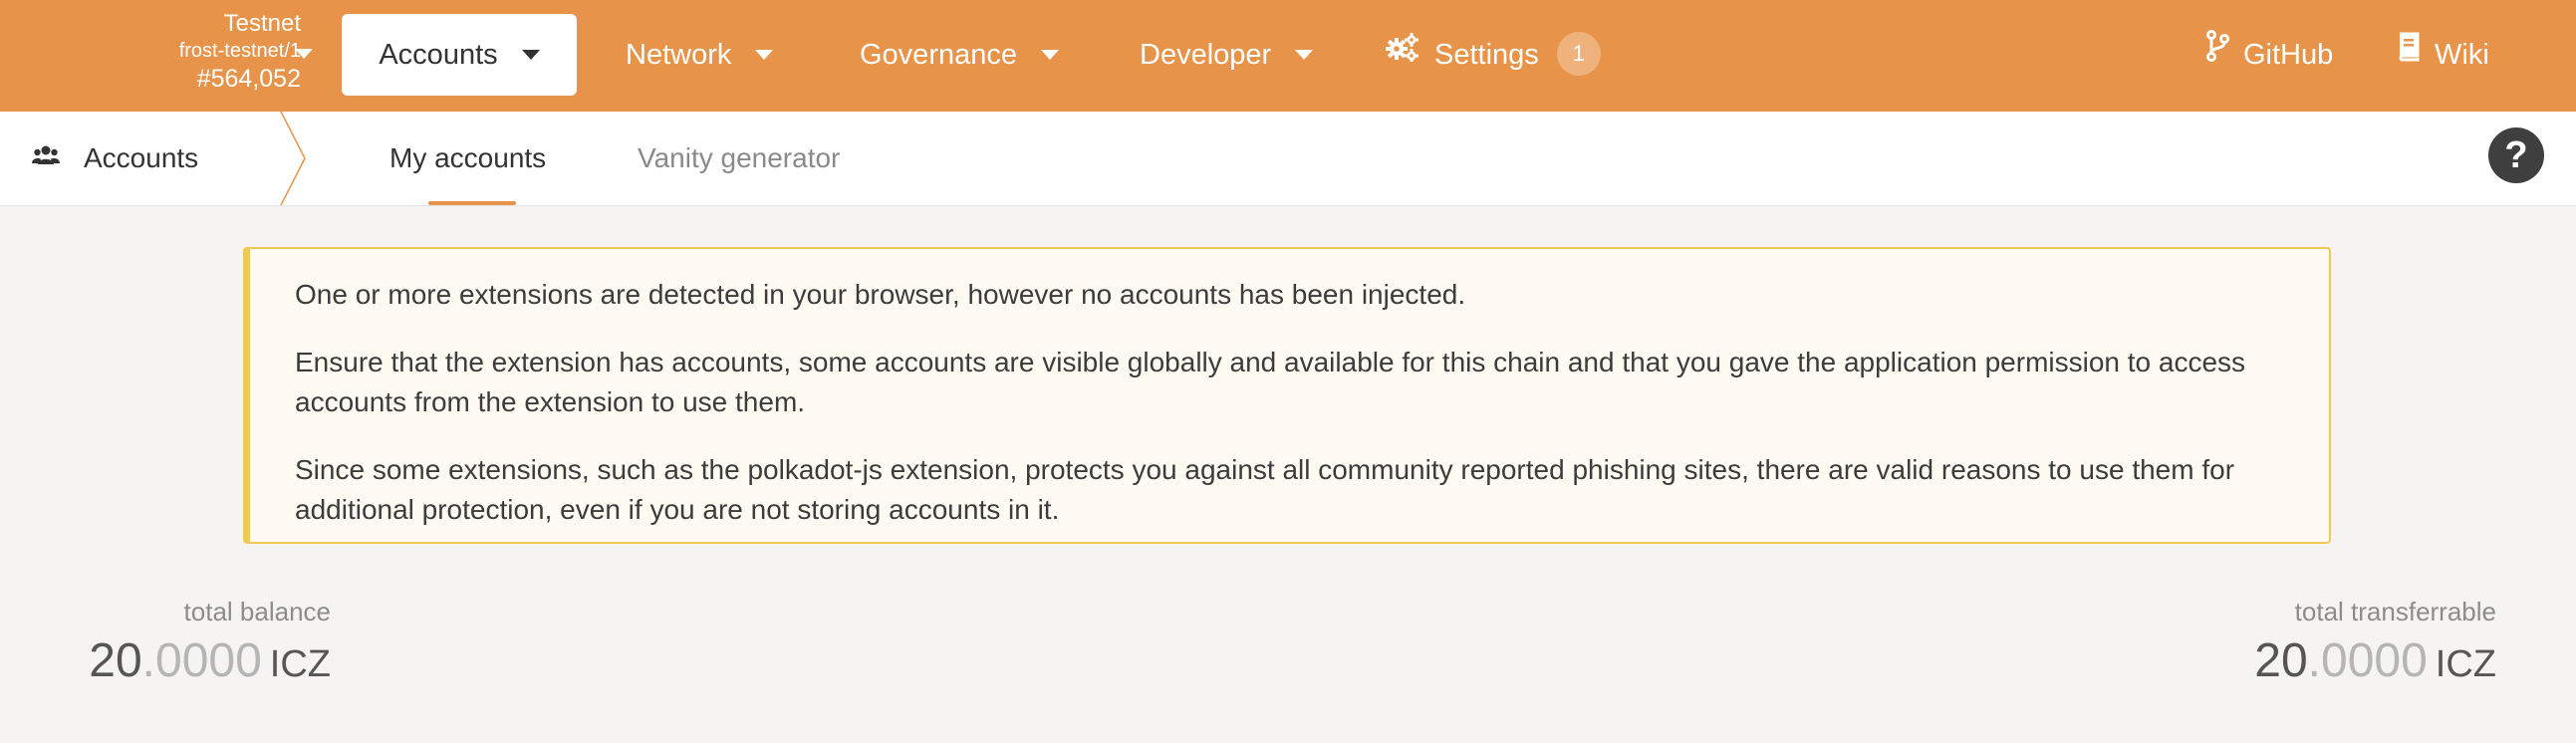  I want to click on nav-accounts-label: Accounts, so click(438, 55).